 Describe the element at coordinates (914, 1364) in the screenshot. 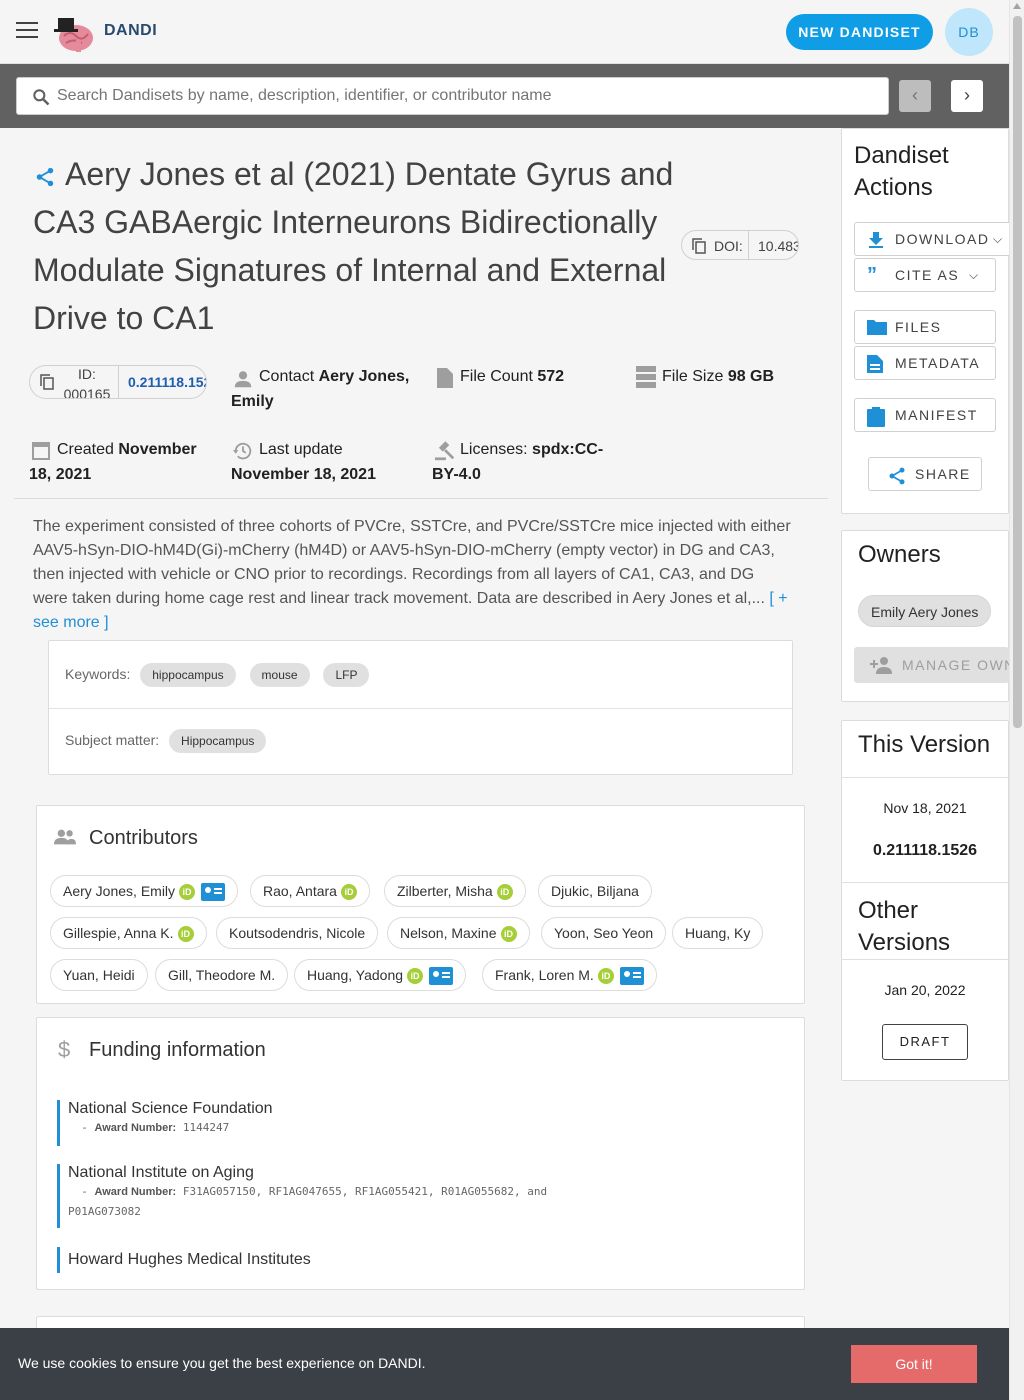

I see `cookie-accept-button: Got it!` at that location.